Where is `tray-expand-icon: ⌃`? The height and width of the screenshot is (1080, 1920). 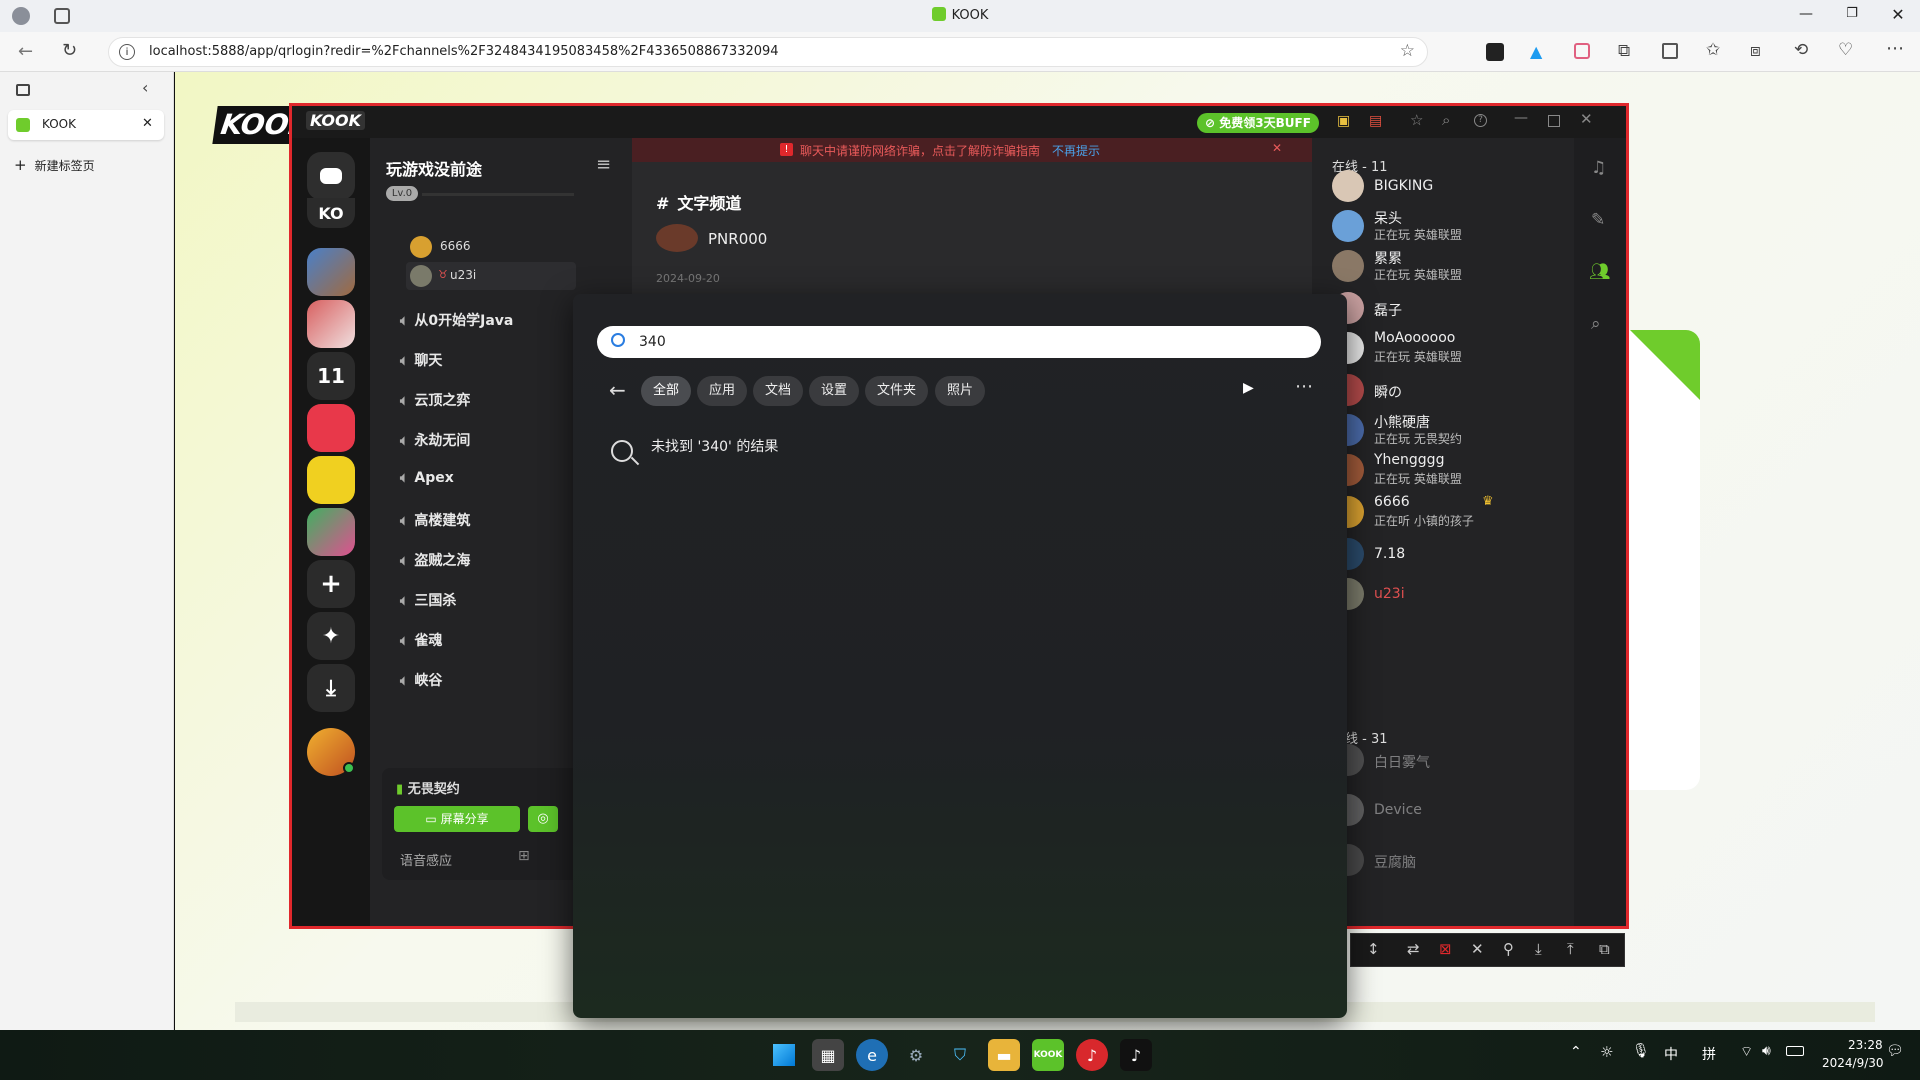 tray-expand-icon: ⌃ is located at coordinates (1576, 1052).